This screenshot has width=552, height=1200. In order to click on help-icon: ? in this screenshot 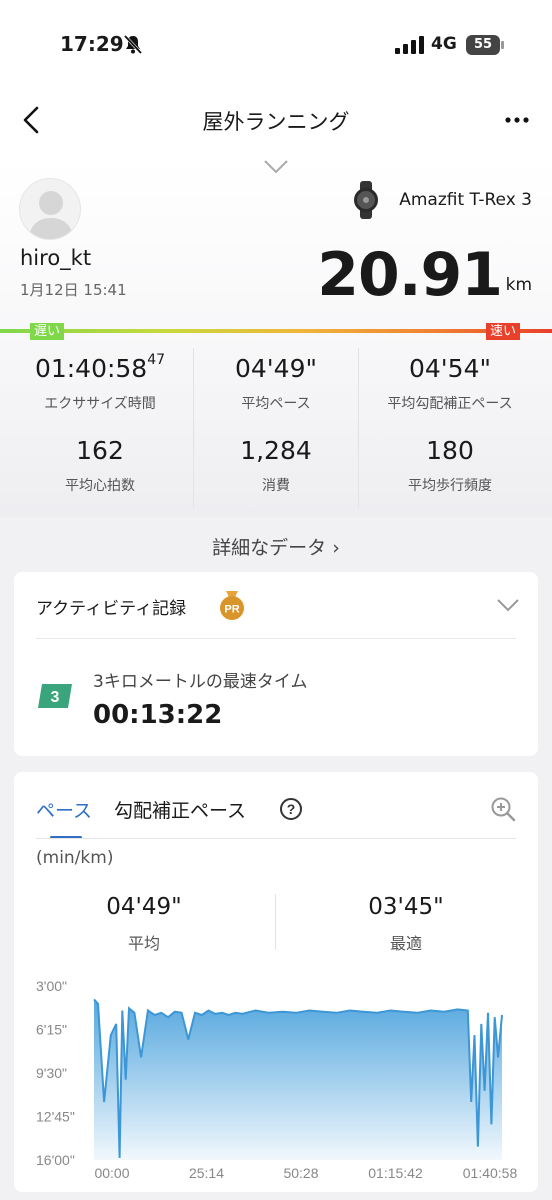, I will do `click(291, 809)`.